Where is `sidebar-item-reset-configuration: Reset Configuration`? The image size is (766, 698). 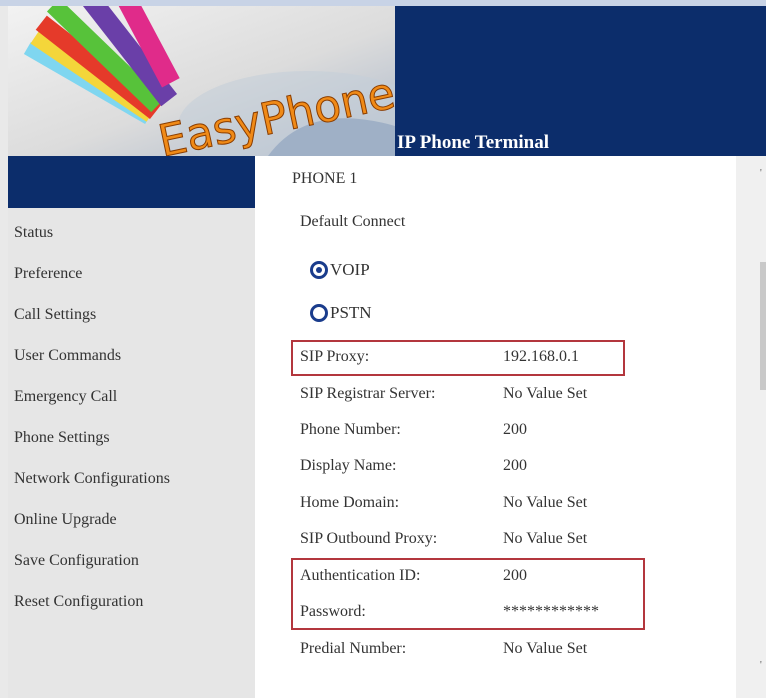 sidebar-item-reset-configuration: Reset Configuration is located at coordinates (78, 602).